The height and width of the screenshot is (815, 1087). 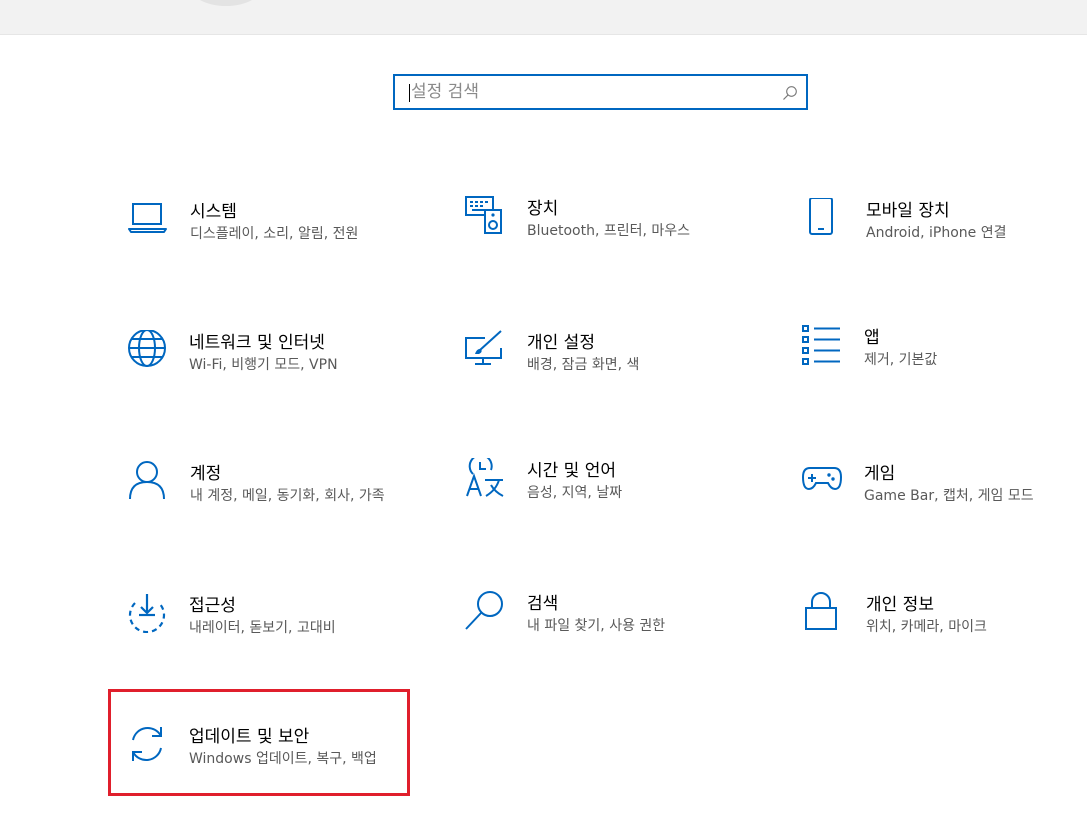 What do you see at coordinates (575, 493) in the screenshot?
I see `tile-subtitle: 음성, 지역, 날짜` at bounding box center [575, 493].